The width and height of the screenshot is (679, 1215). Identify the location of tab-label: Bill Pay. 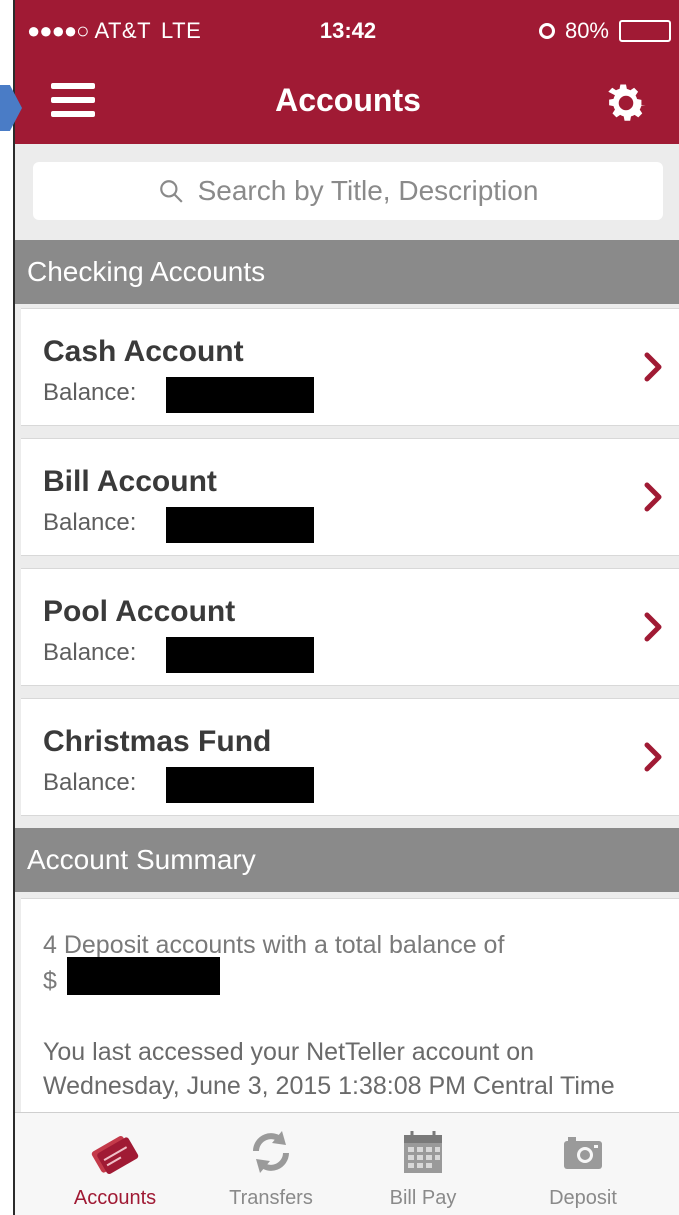
(423, 1198).